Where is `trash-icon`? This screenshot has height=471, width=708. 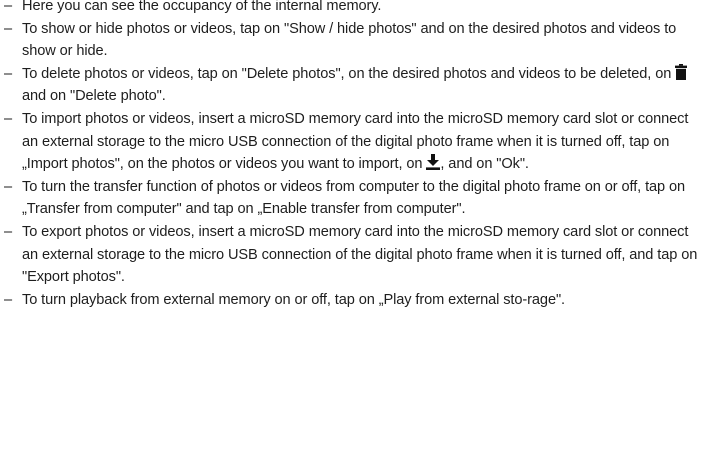
trash-icon is located at coordinates (681, 71).